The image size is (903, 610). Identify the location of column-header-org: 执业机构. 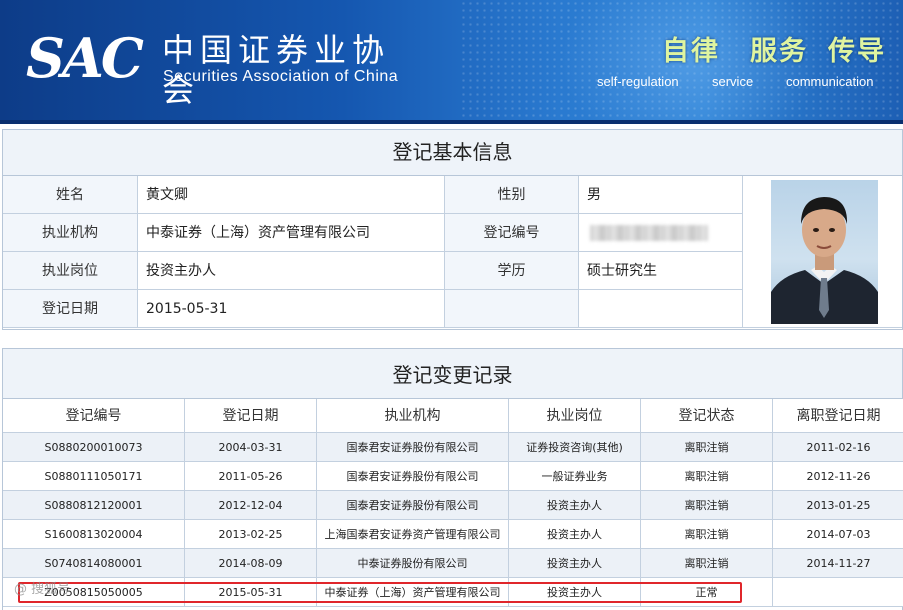
(413, 416).